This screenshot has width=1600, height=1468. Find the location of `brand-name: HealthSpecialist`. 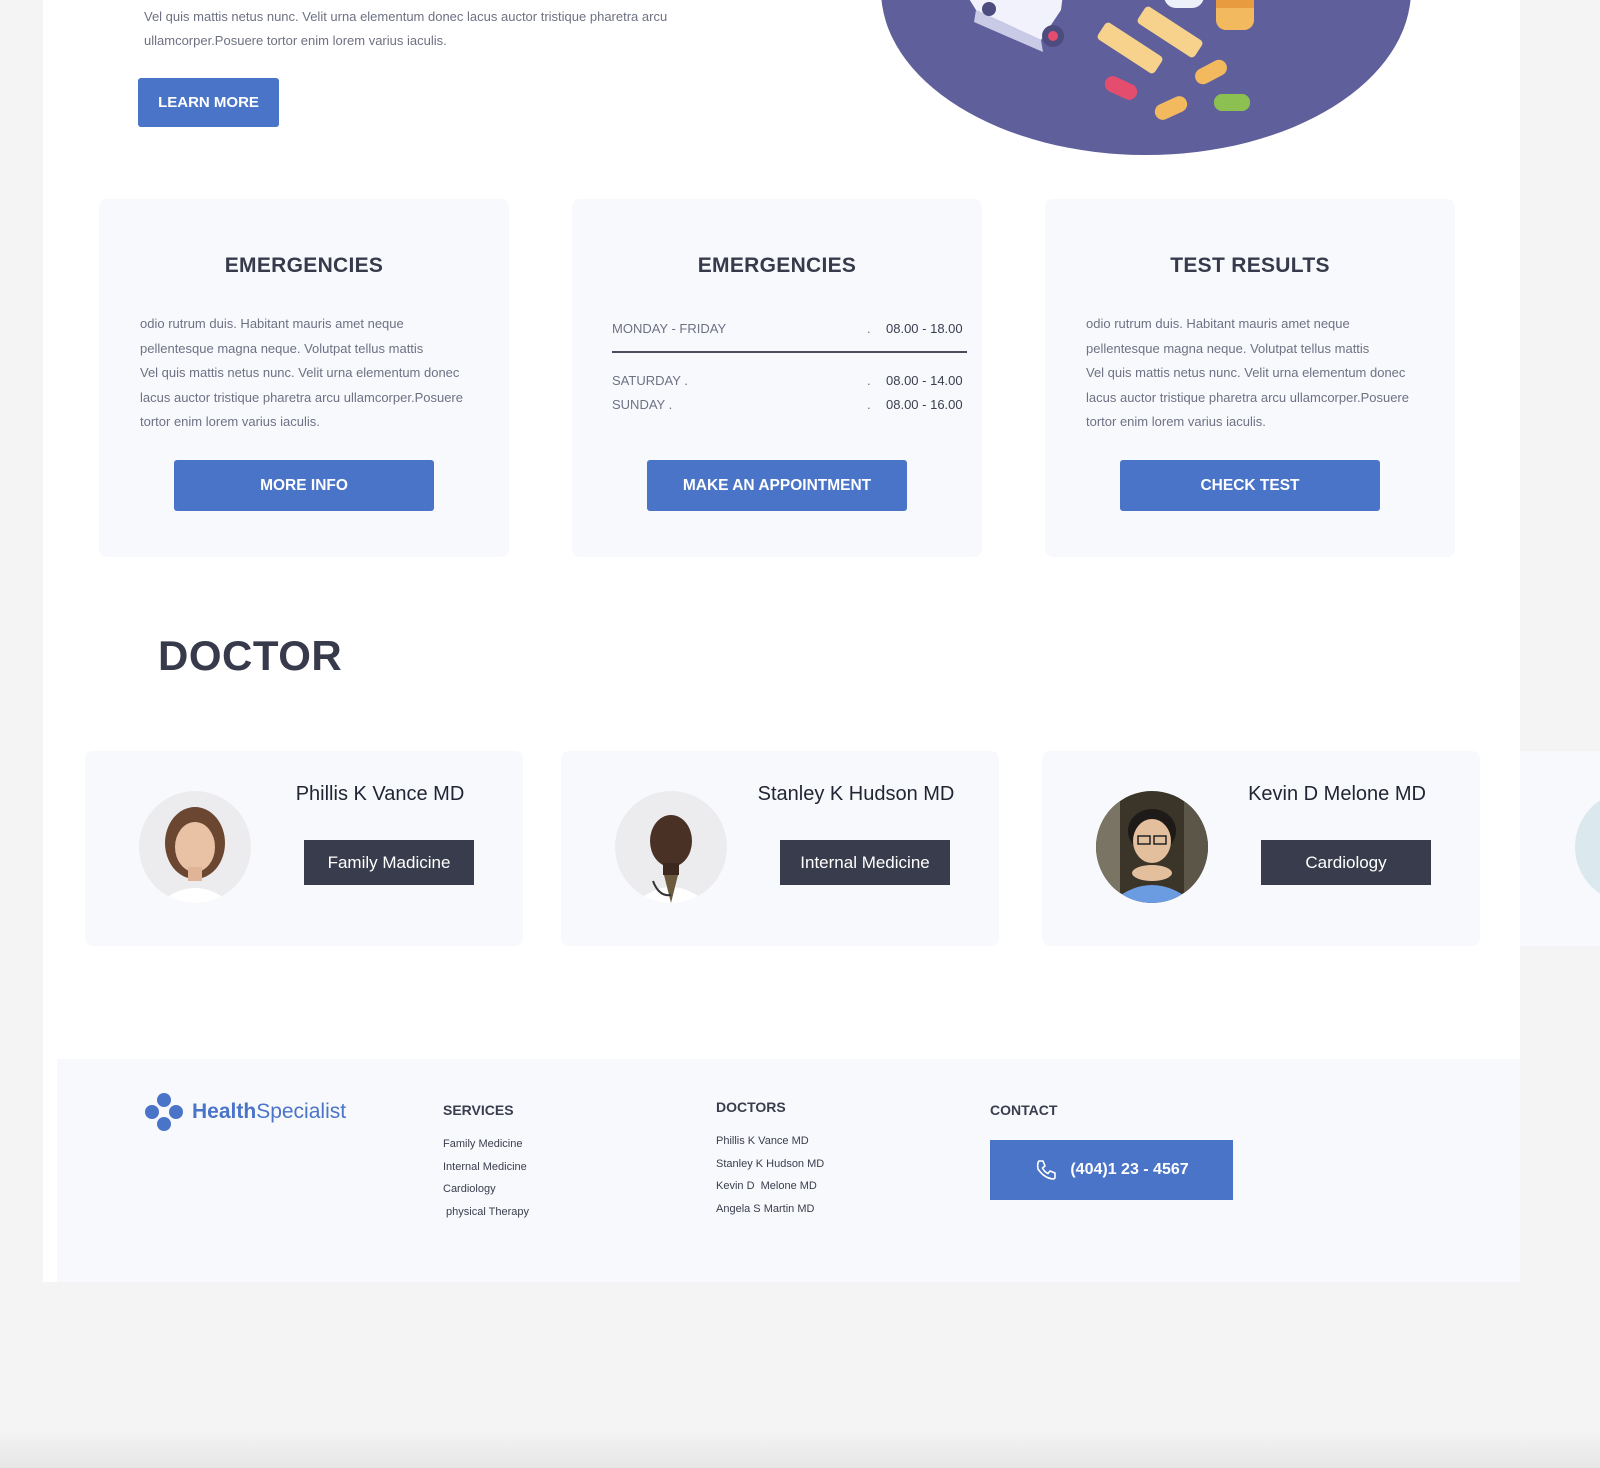

brand-name: HealthSpecialist is located at coordinates (269, 1112).